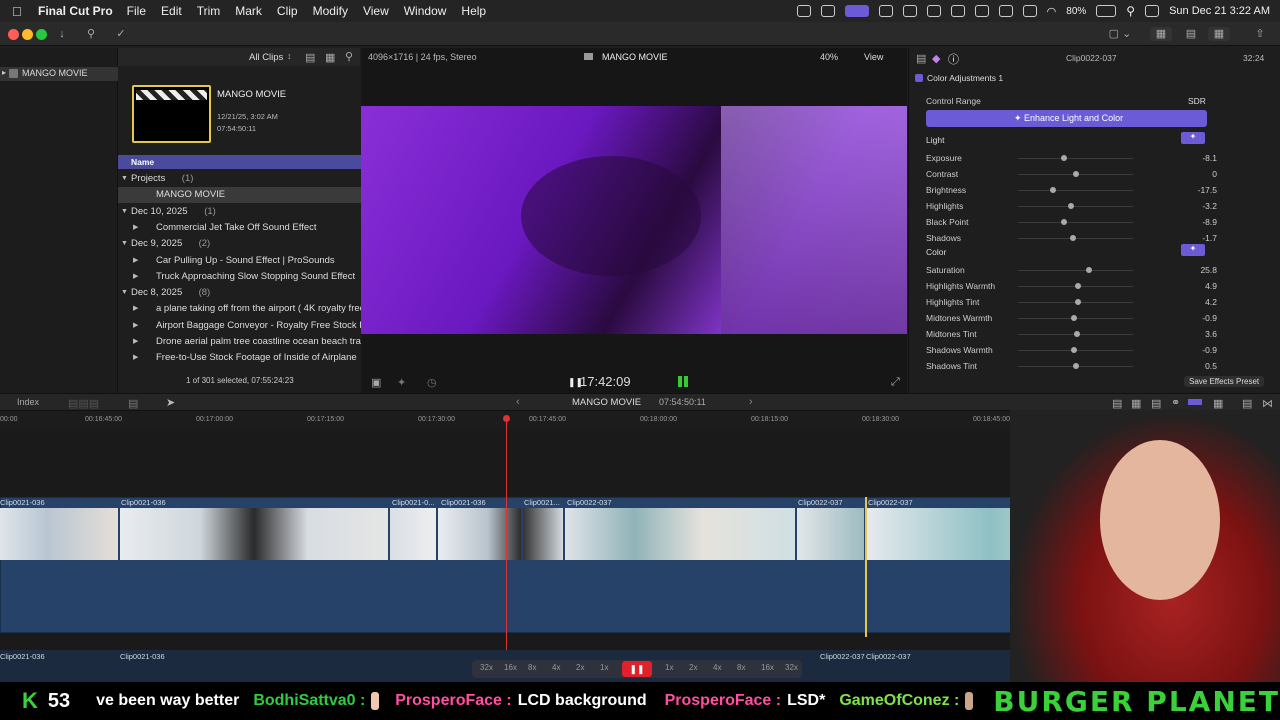  What do you see at coordinates (1071, 319) in the screenshot?
I see `param-midtones-warmth: Midtones Warmth -0.9` at bounding box center [1071, 319].